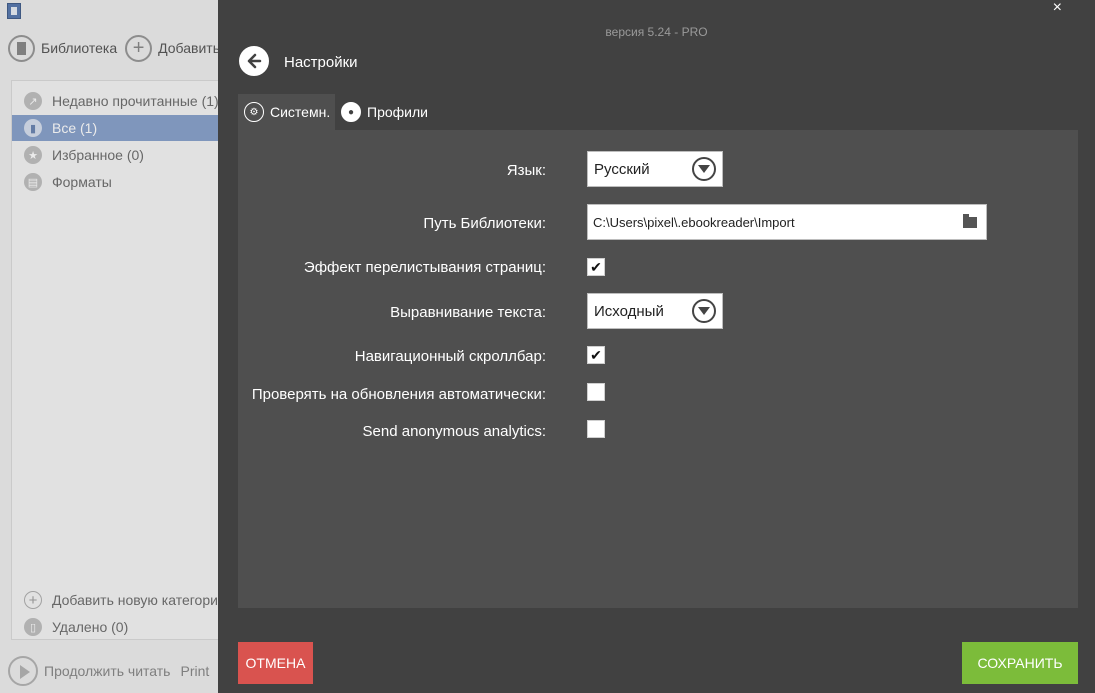  I want to click on arrow-left-icon, so click(254, 61).